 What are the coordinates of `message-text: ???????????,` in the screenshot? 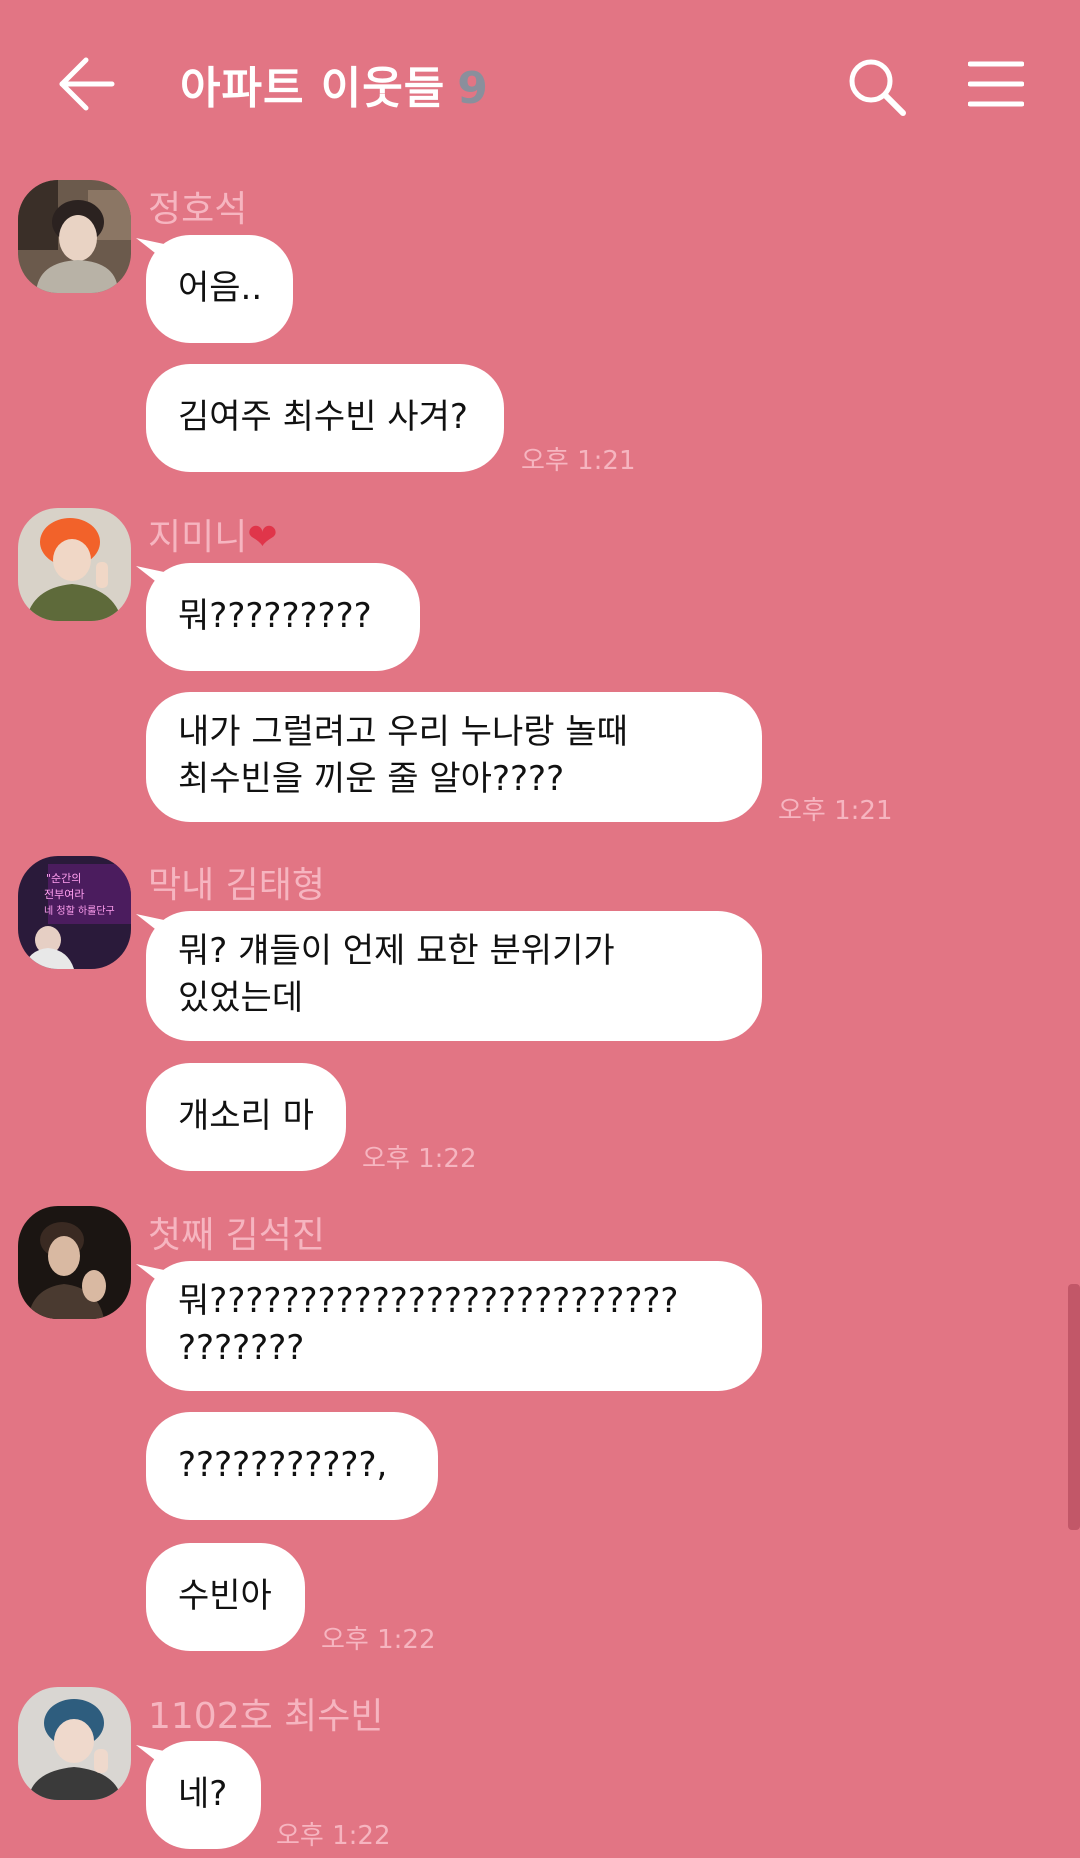 It's located at (283, 1465).